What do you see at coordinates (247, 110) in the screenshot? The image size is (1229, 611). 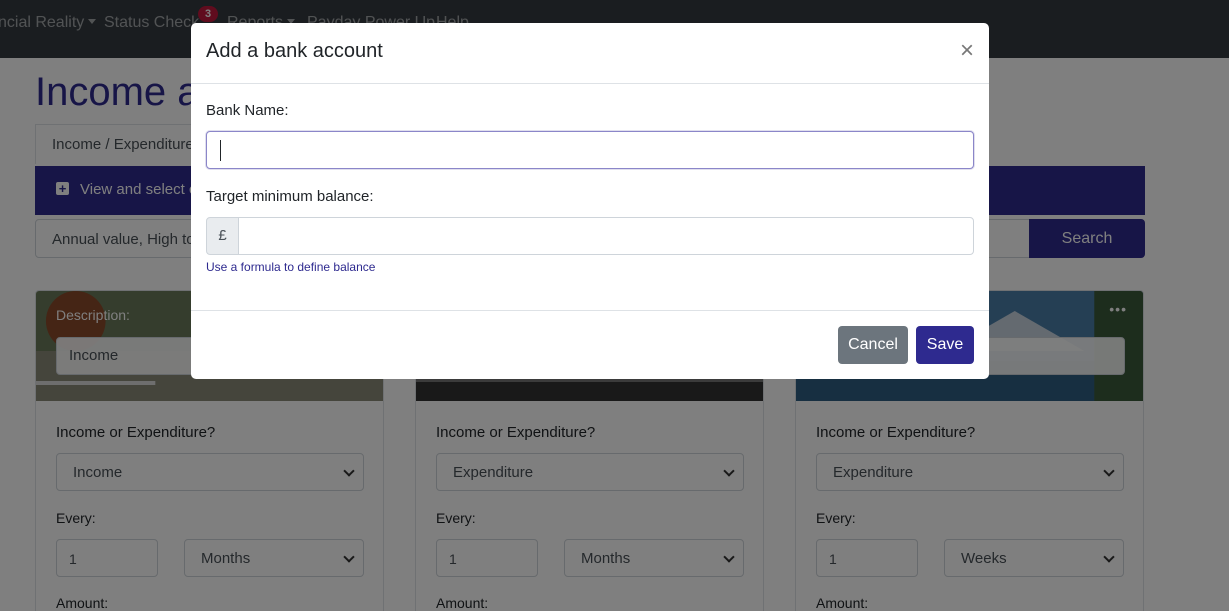 I see `bank-name-label: Bank Name:` at bounding box center [247, 110].